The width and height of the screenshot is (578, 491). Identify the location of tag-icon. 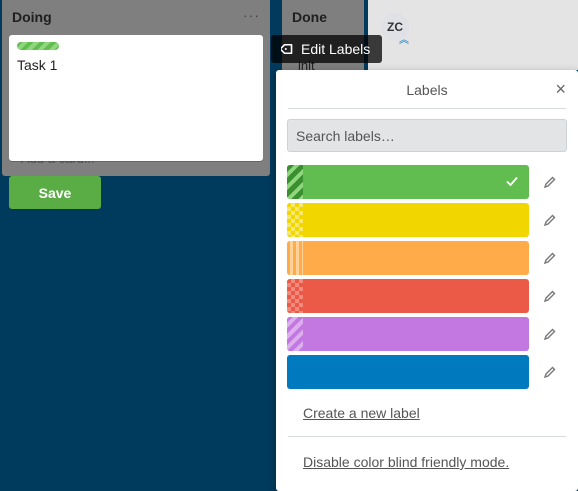
(287, 49).